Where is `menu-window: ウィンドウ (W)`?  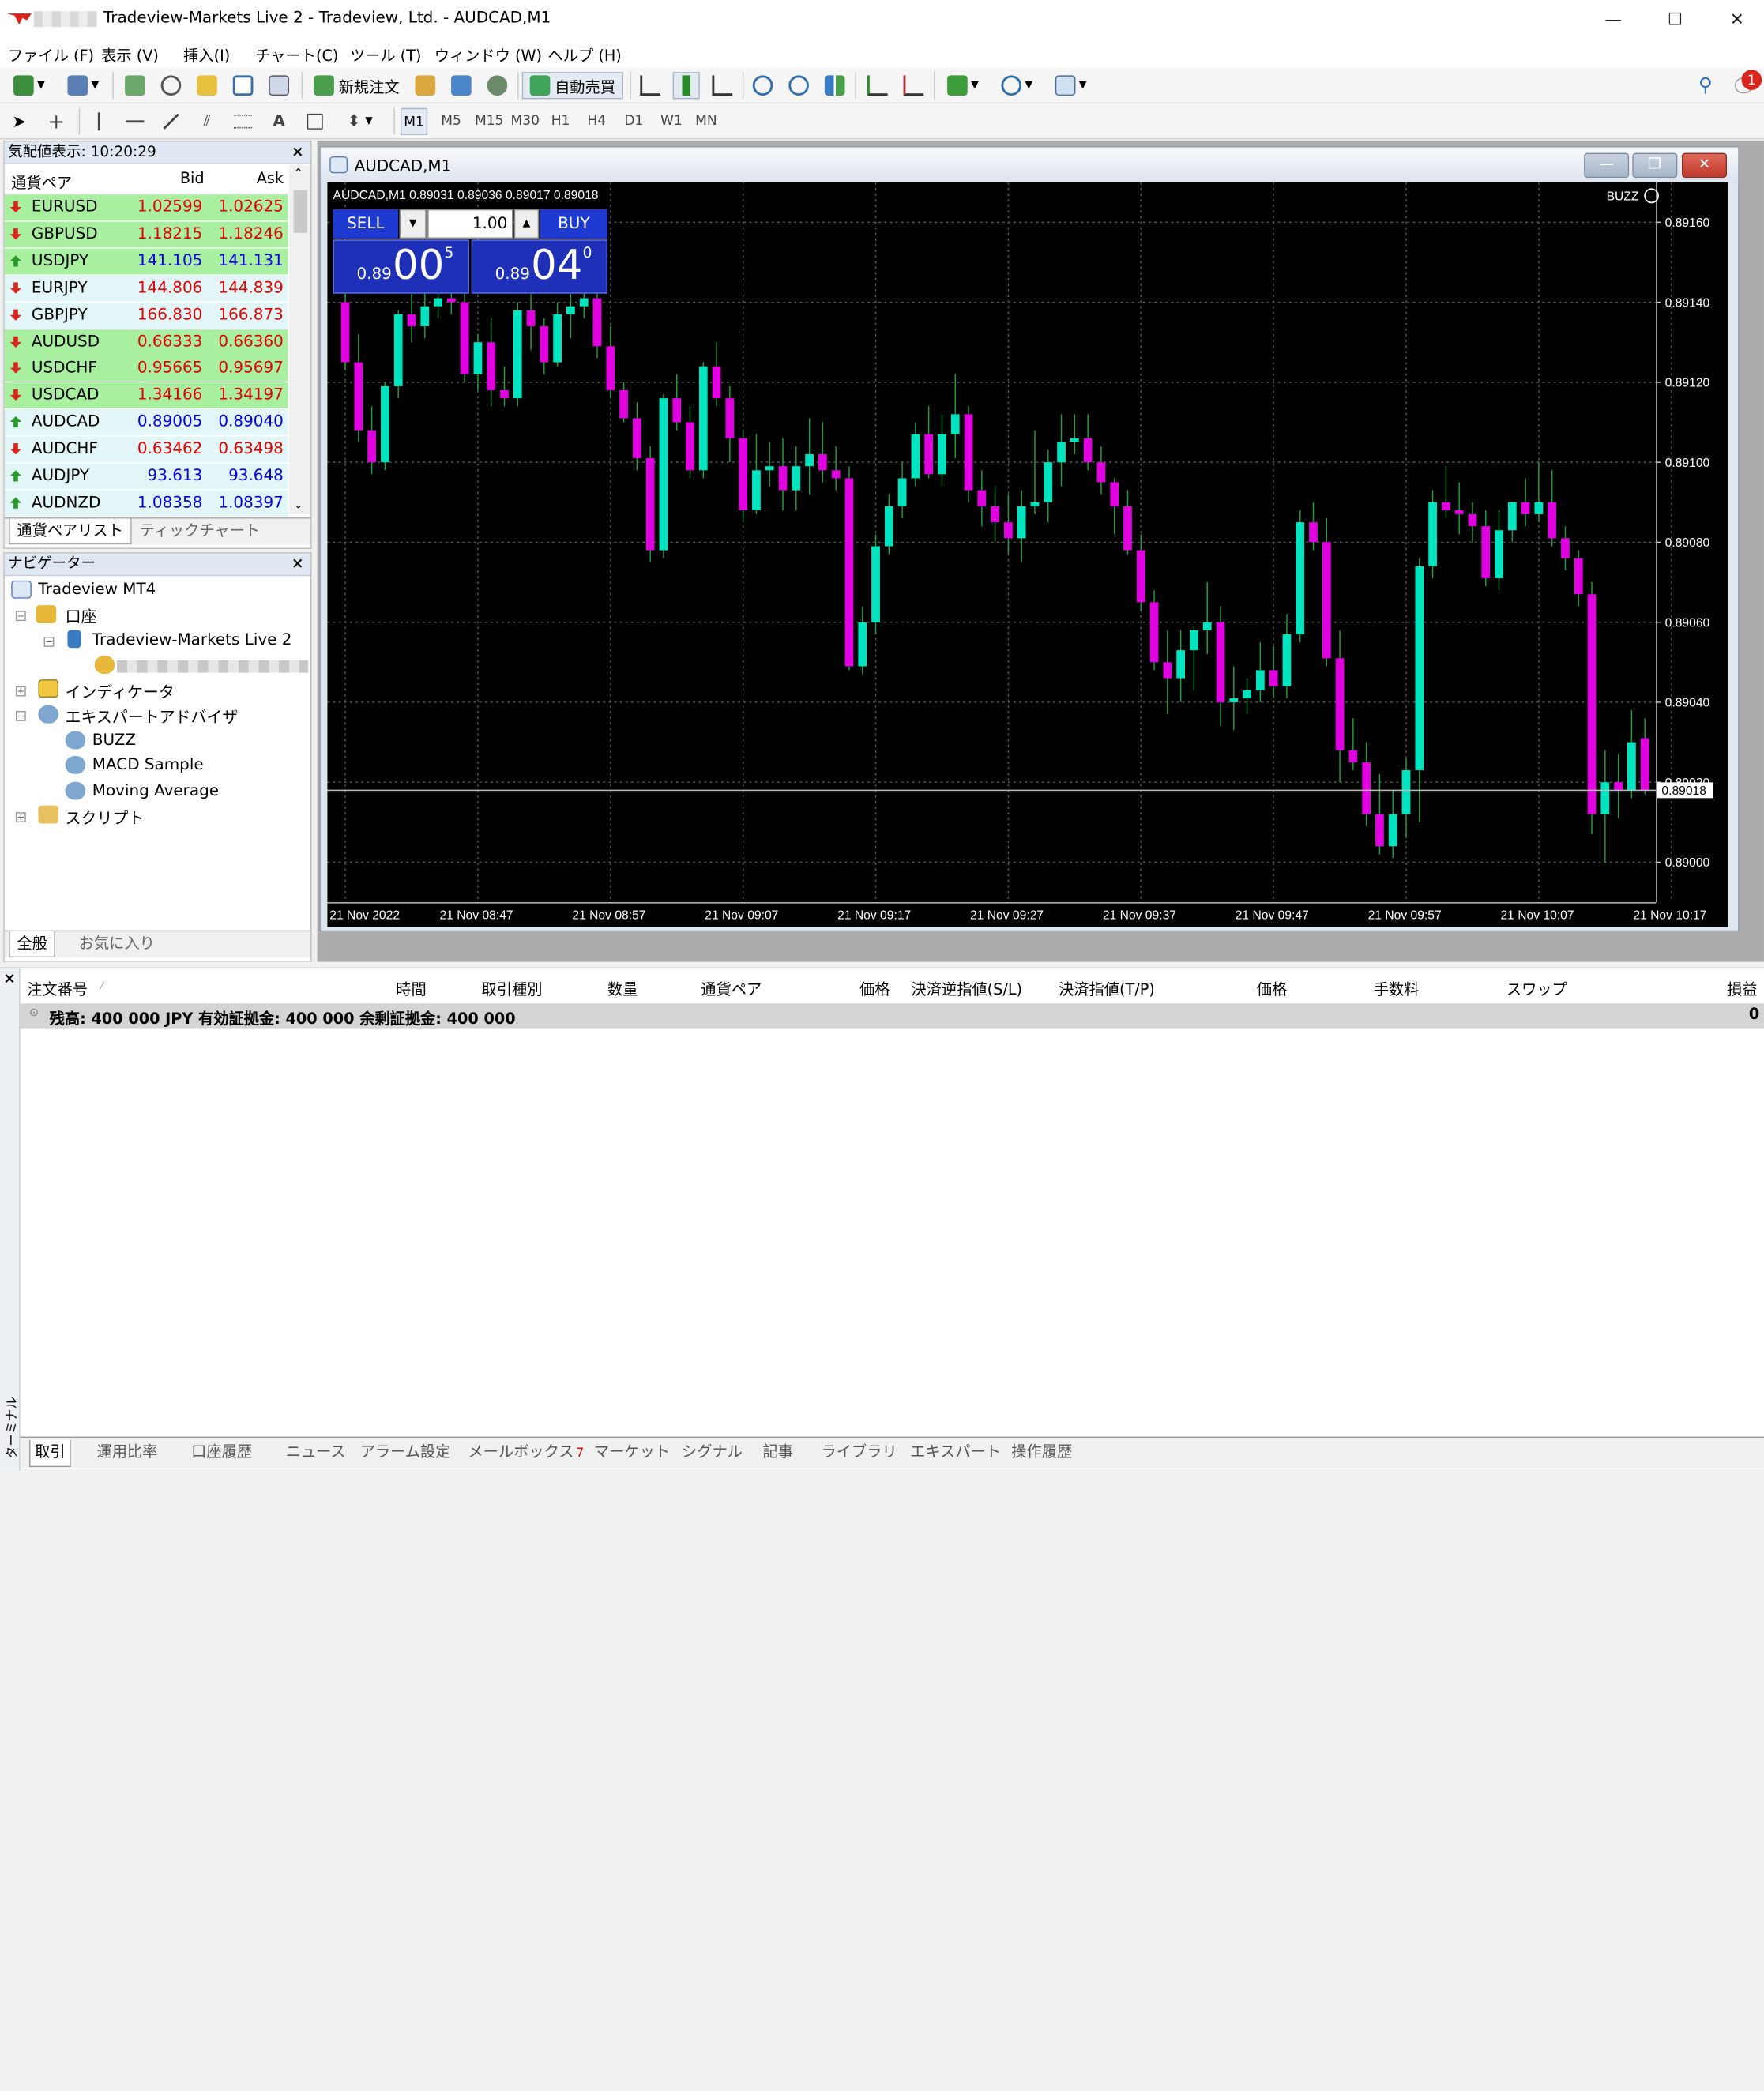
menu-window: ウィンドウ (W) is located at coordinates (488, 54).